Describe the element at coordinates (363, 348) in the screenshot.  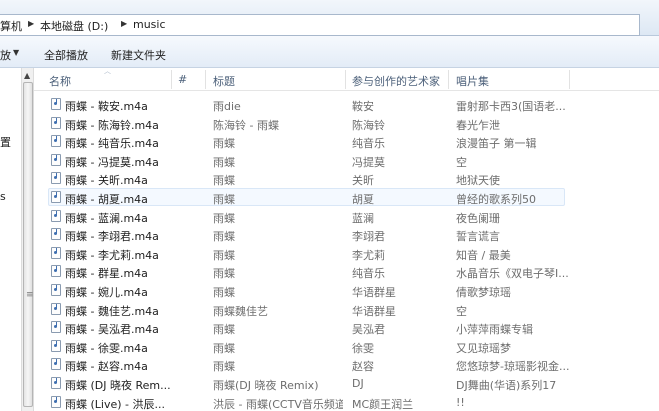
I see `file-artist: 徐雯` at that location.